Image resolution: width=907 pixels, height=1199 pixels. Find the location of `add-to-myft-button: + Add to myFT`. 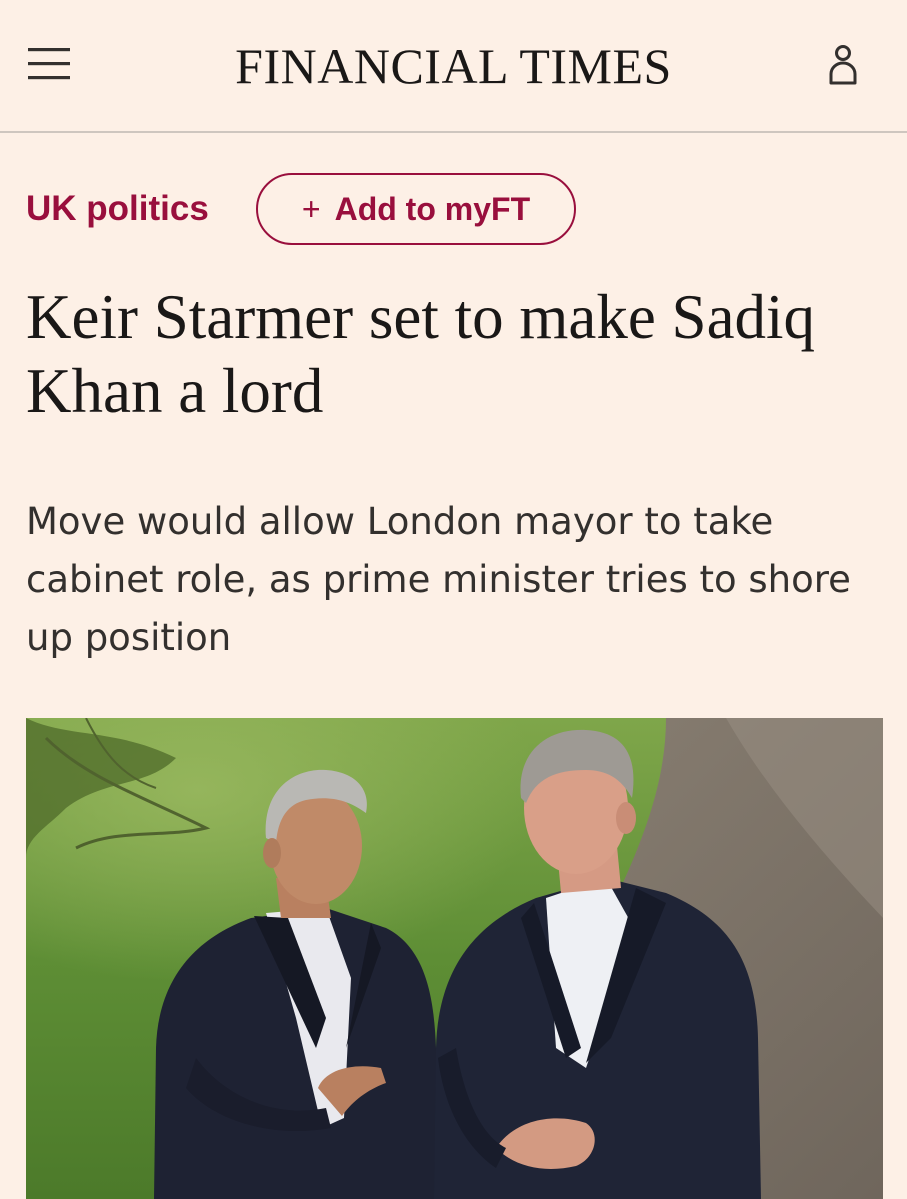

add-to-myft-button: + Add to myFT is located at coordinates (416, 209).